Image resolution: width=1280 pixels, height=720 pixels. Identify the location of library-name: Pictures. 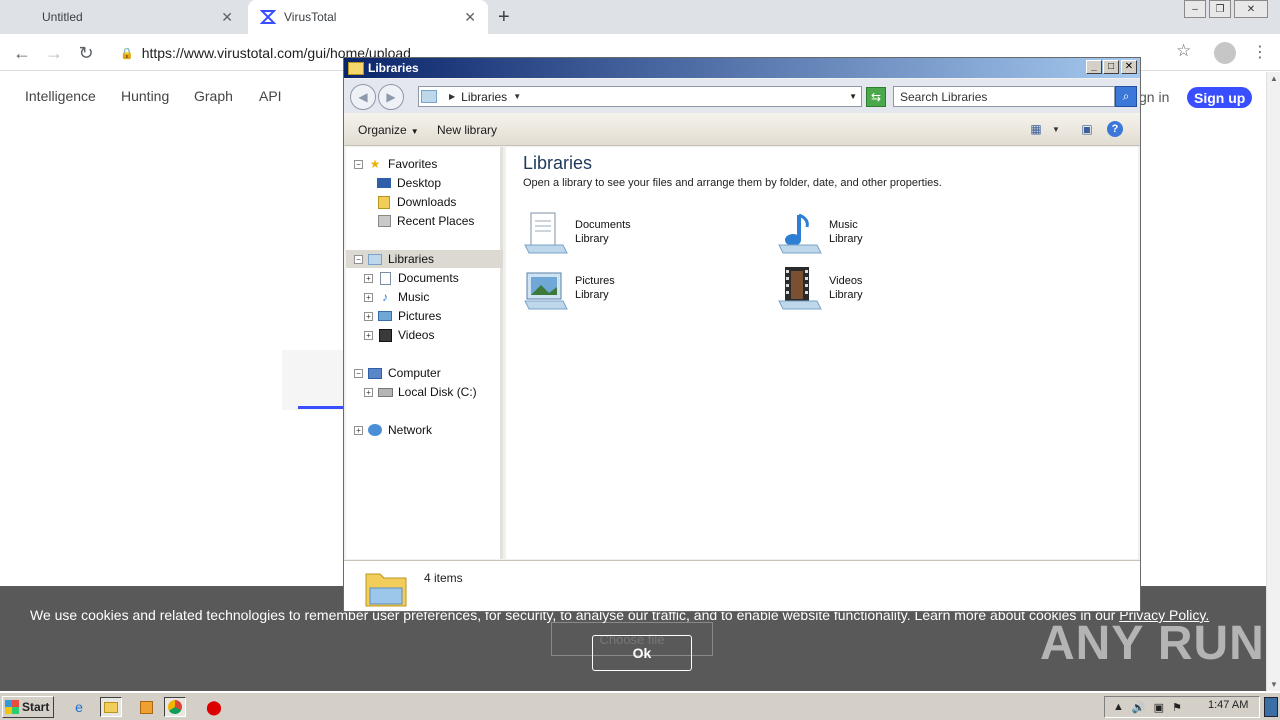
(595, 281).